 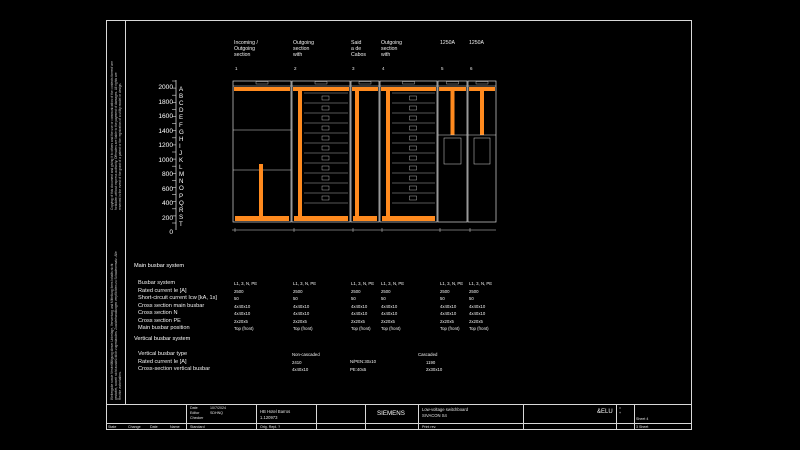 I want to click on vertical-busbar-cell: PE:40x5, so click(x=358, y=369).